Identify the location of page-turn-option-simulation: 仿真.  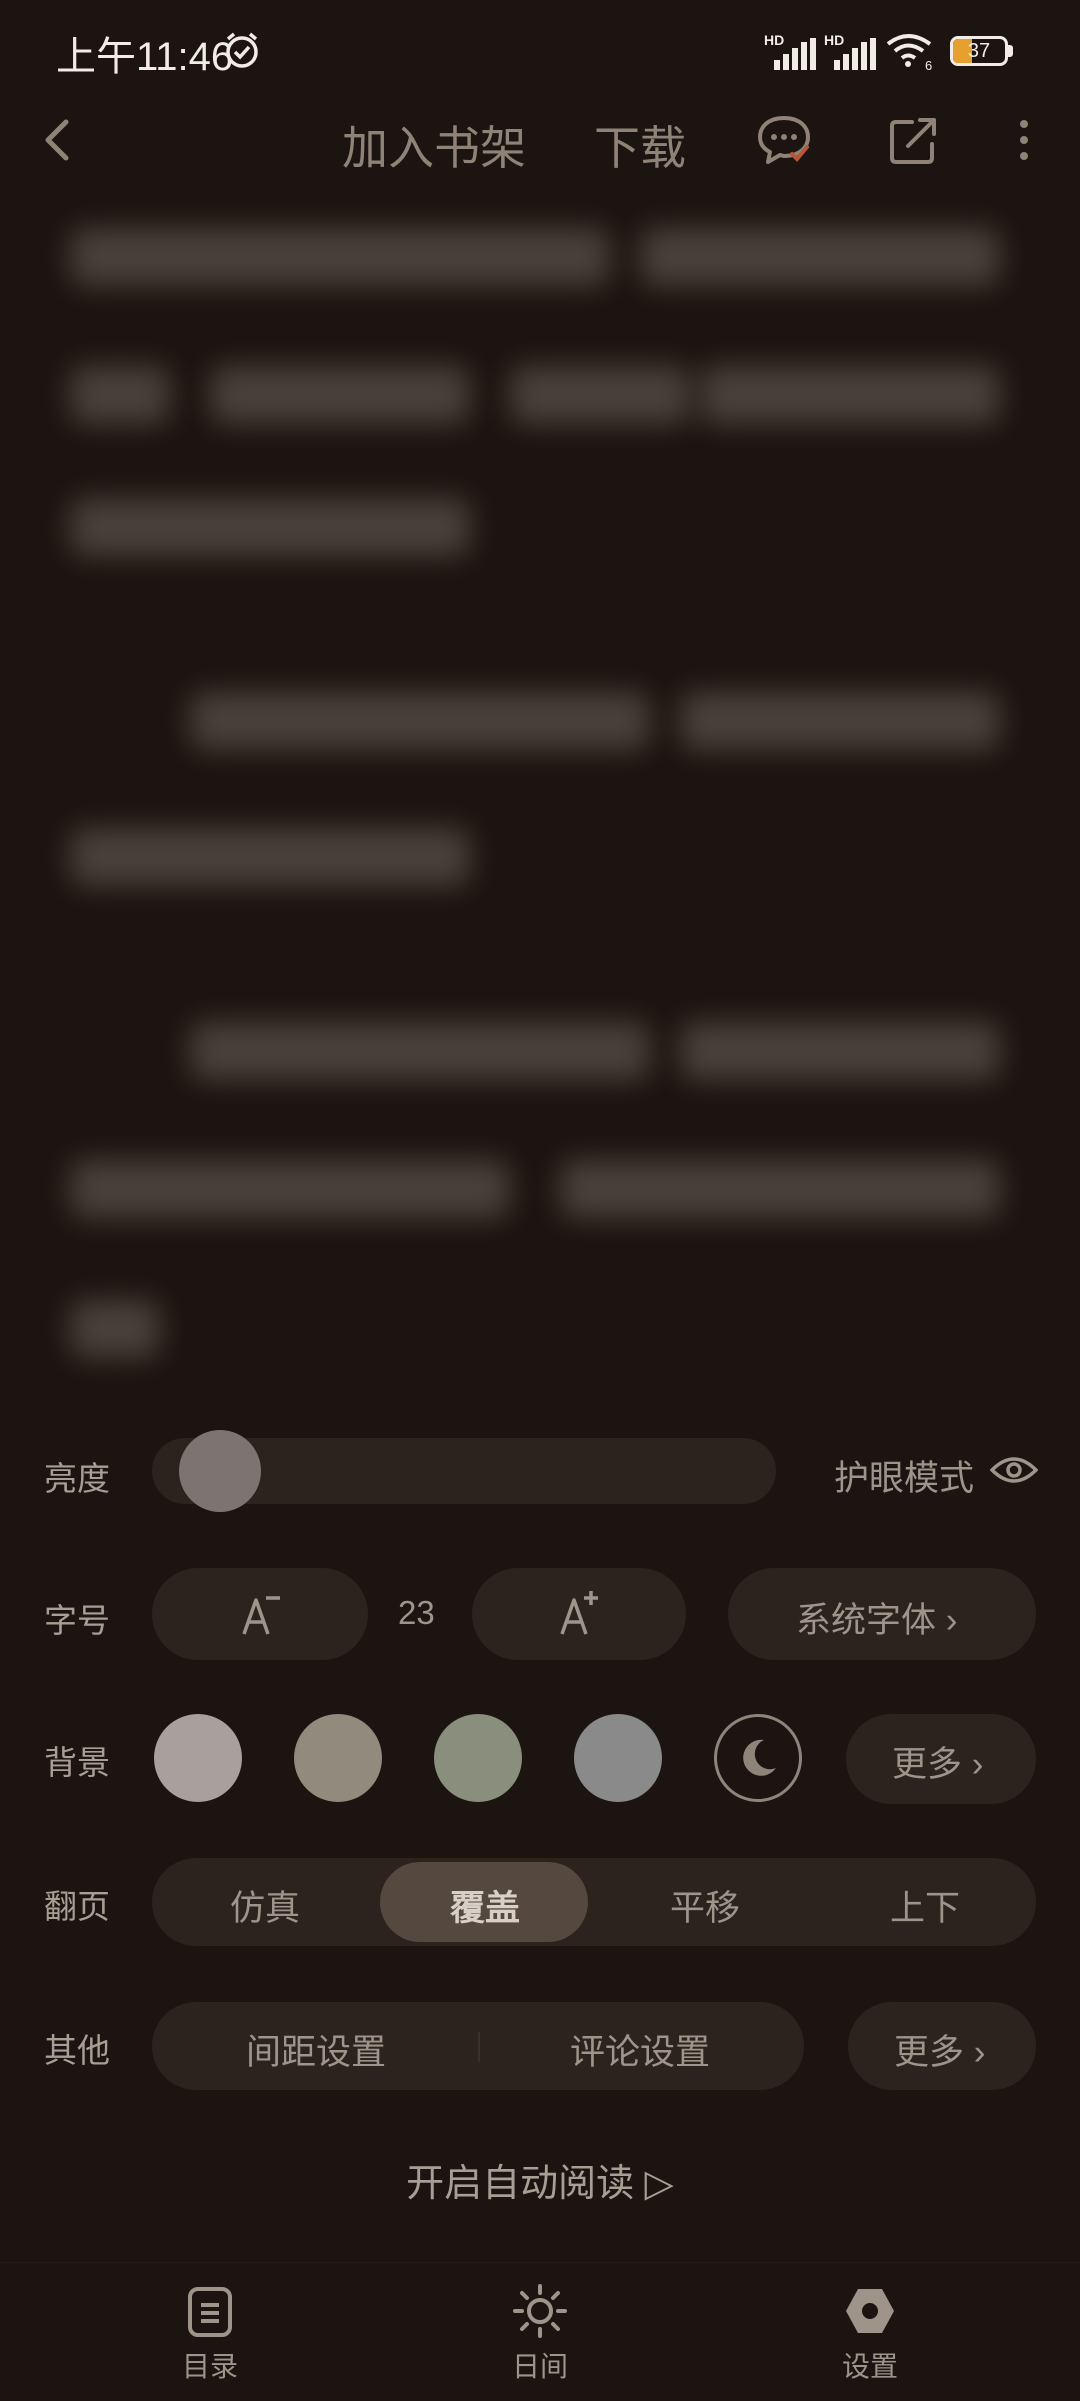
(265, 1905).